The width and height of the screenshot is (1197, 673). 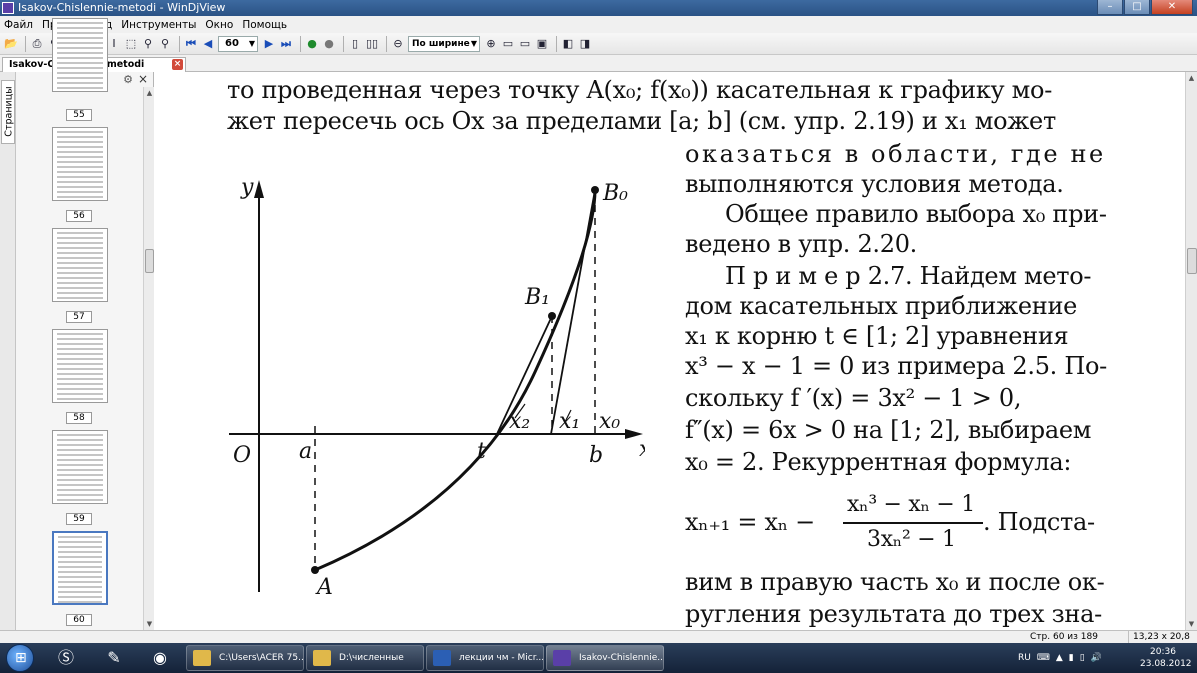 I want to click on page-thumbnail-current, so click(x=80, y=568).